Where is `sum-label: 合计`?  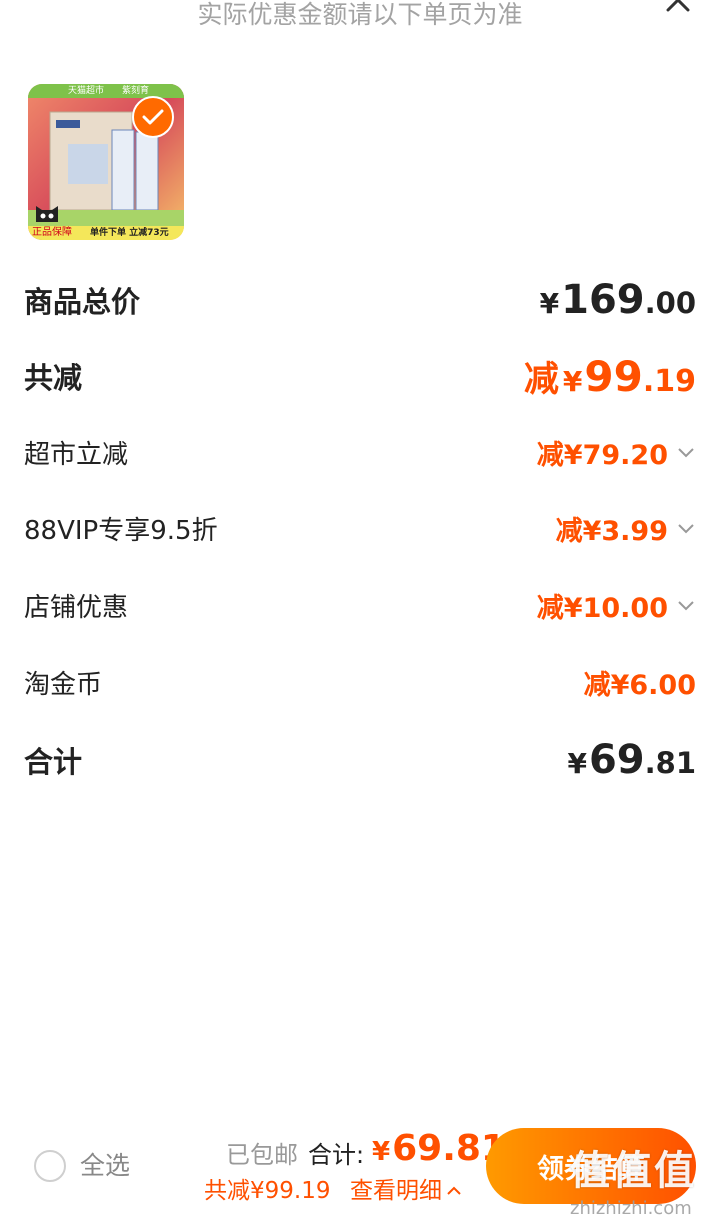 sum-label: 合计 is located at coordinates (53, 762).